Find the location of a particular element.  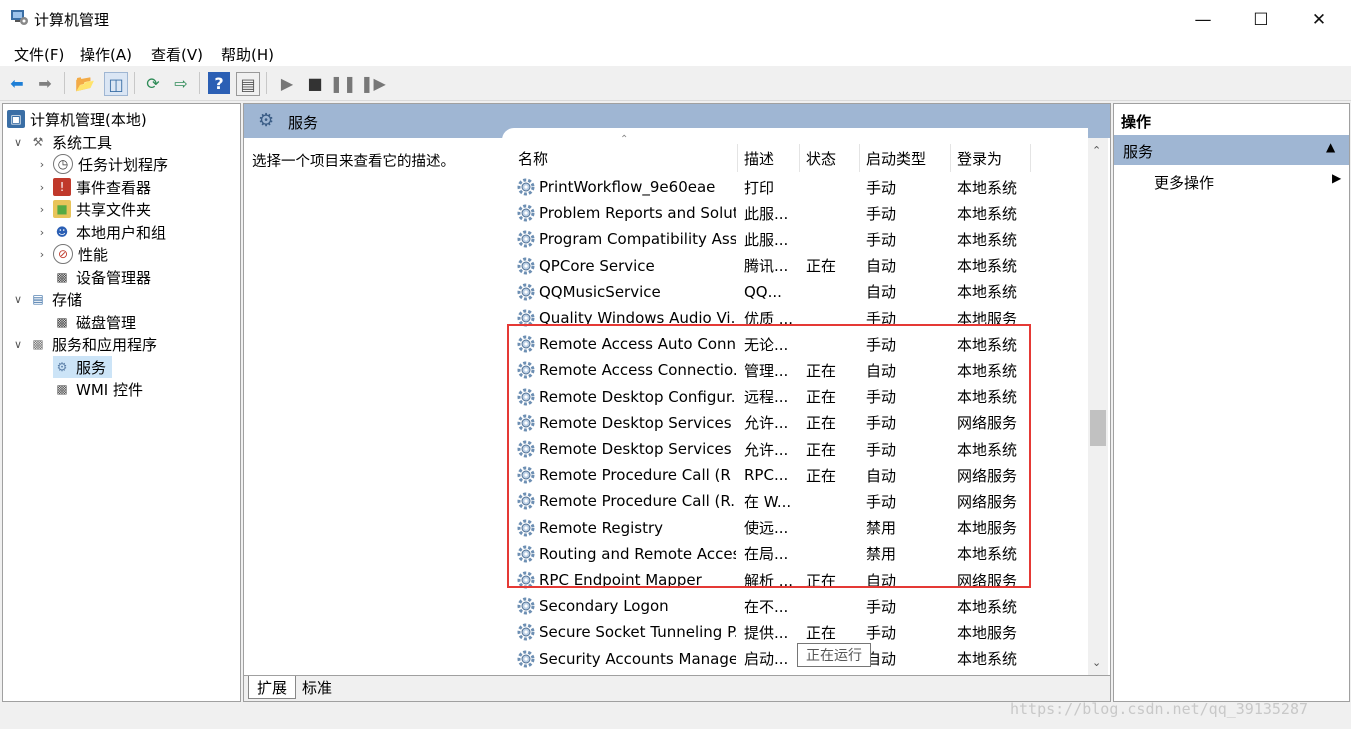

collapse-up-icon: ▲ is located at coordinates (1330, 147).